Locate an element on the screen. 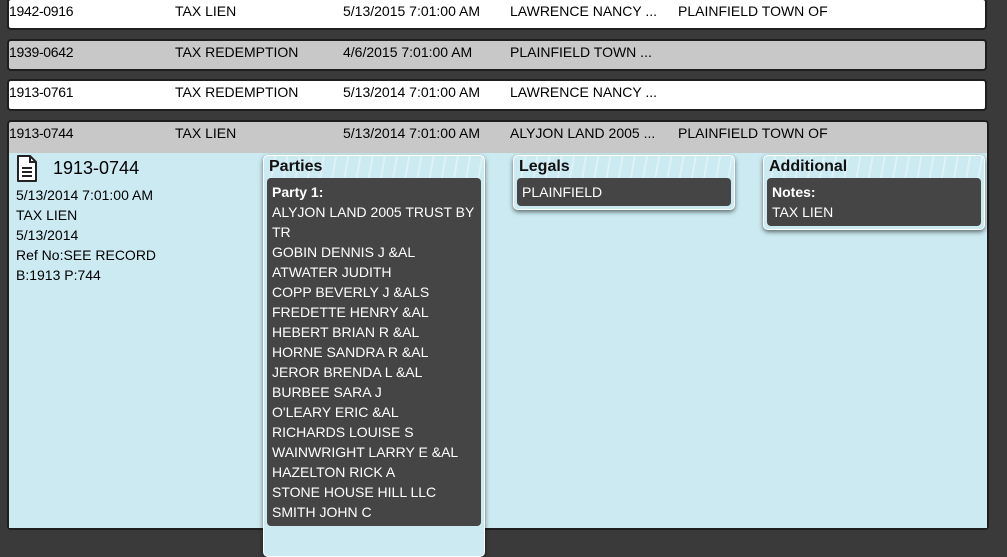 This screenshot has width=1007, height=557. parties-heading: Parties is located at coordinates (374, 167).